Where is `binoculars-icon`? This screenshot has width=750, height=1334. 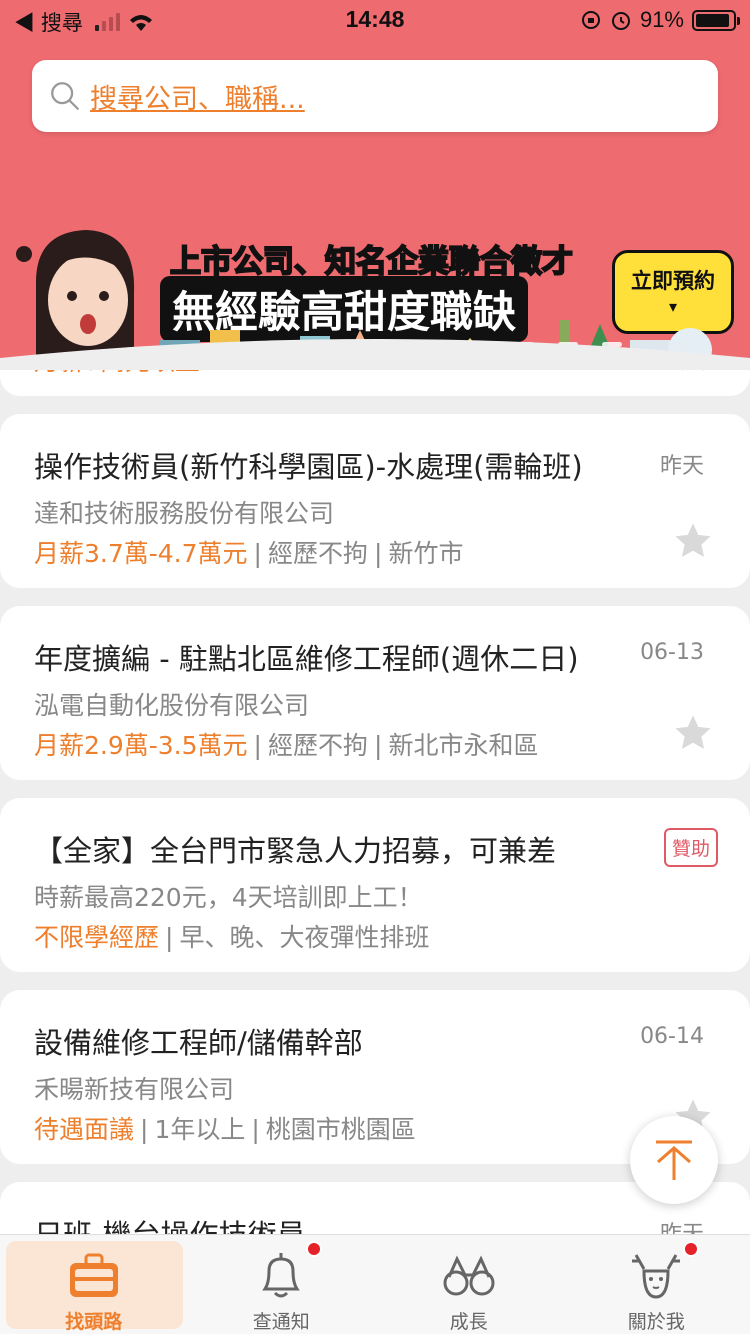 binoculars-icon is located at coordinates (469, 1275).